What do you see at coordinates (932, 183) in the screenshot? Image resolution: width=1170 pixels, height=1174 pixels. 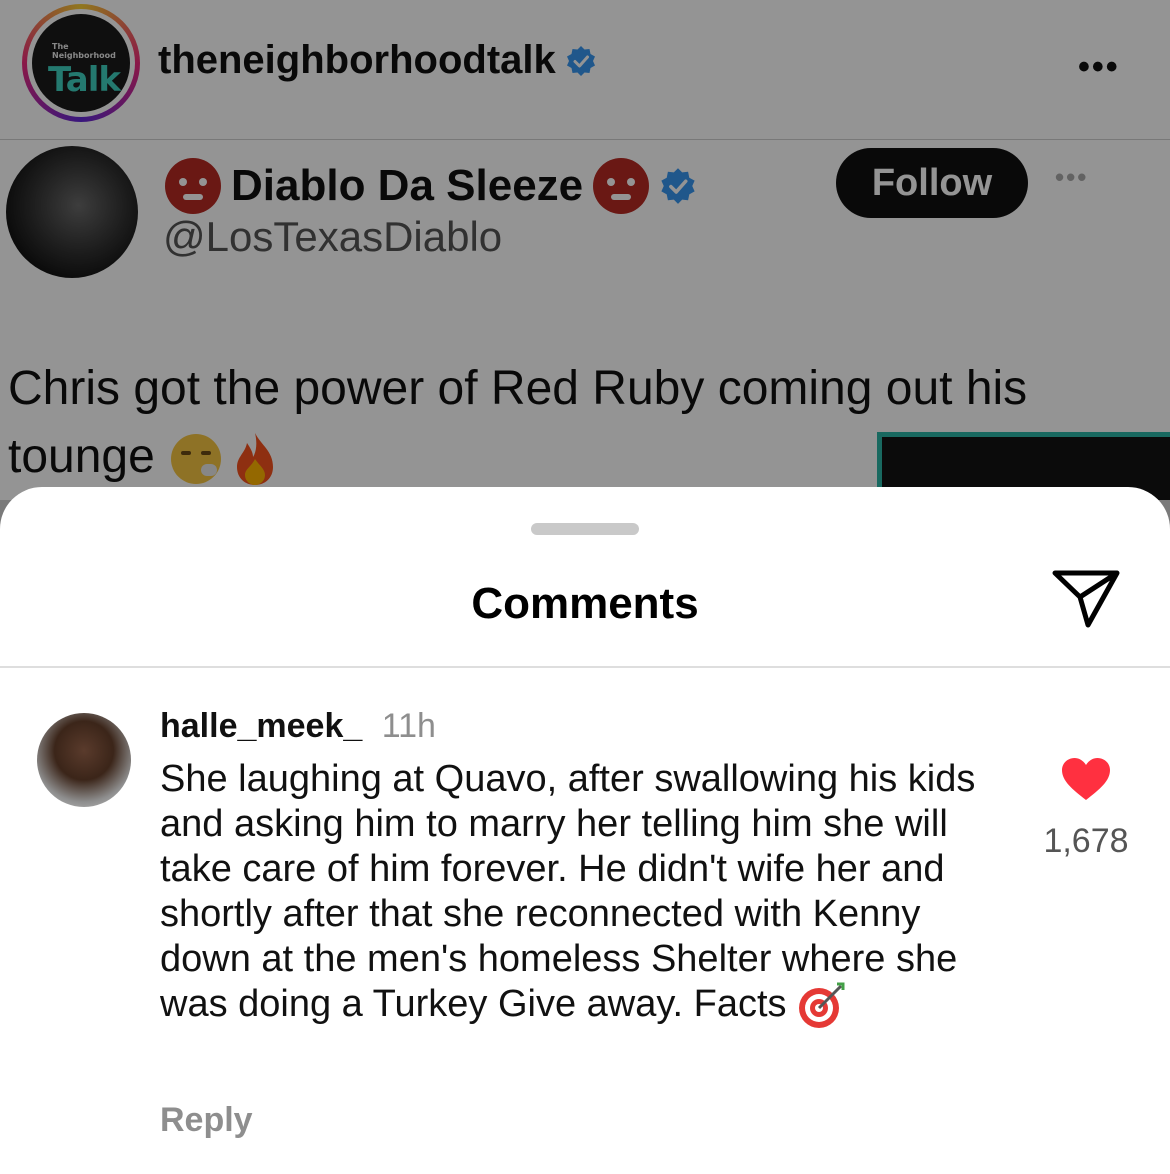 I see `follow-button: Follow` at bounding box center [932, 183].